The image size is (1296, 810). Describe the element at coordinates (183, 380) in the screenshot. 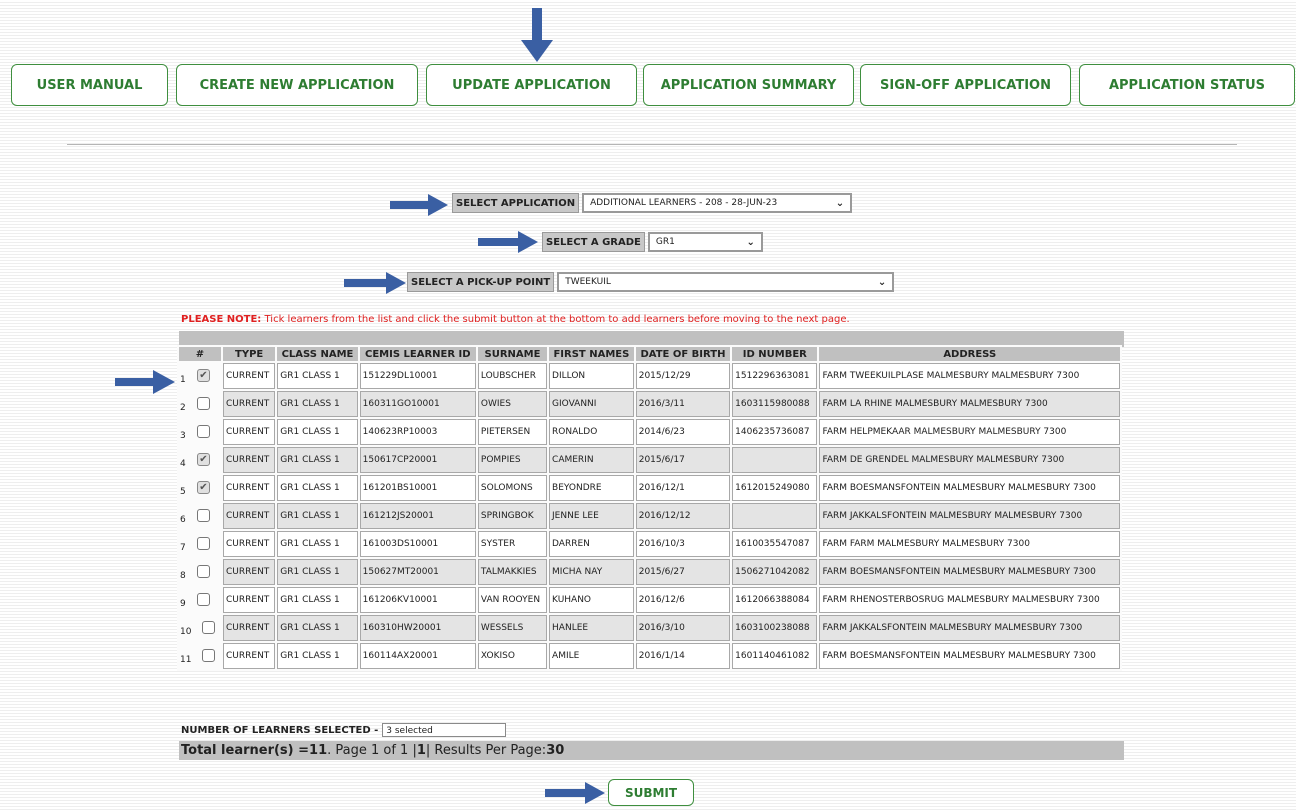

I see `row-number: 1` at that location.